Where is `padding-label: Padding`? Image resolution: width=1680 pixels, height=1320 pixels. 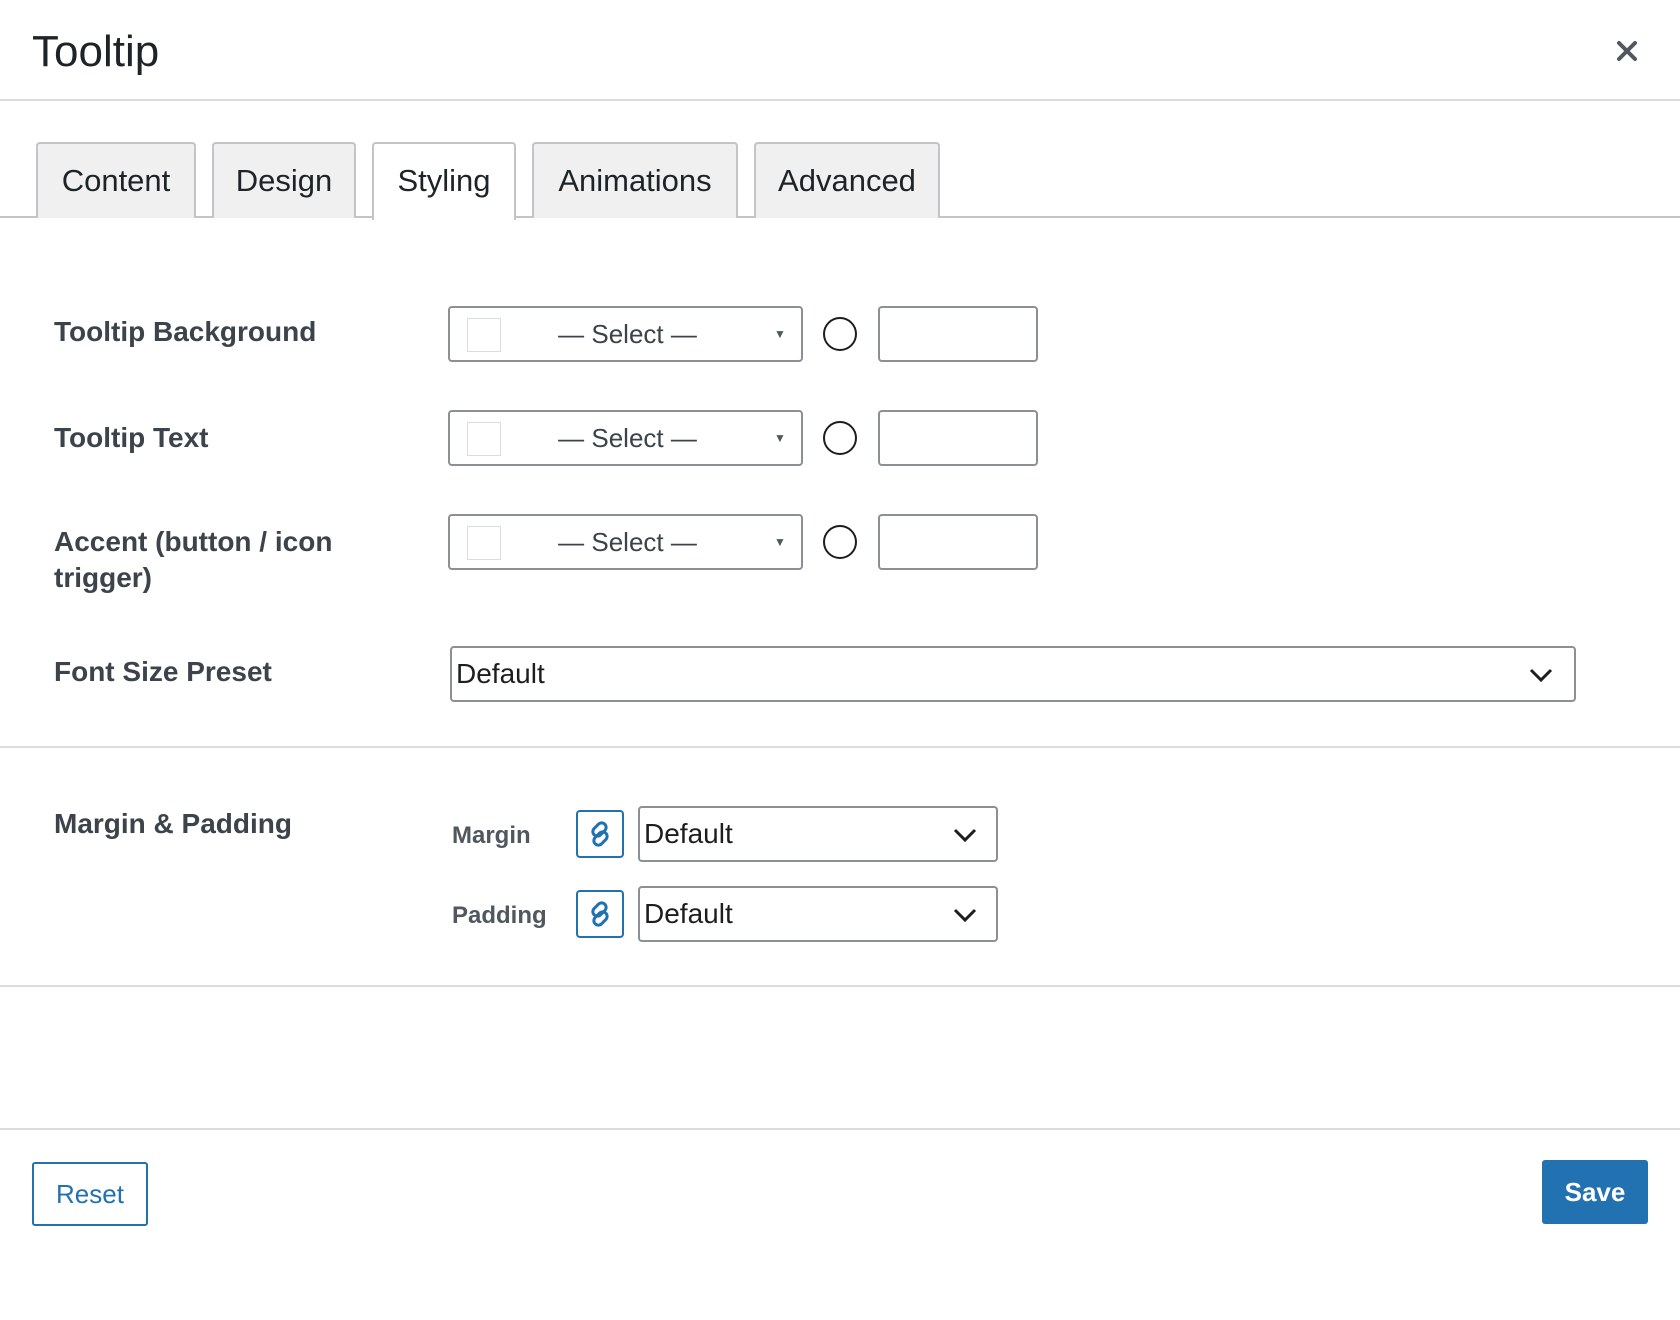 padding-label: Padding is located at coordinates (499, 915).